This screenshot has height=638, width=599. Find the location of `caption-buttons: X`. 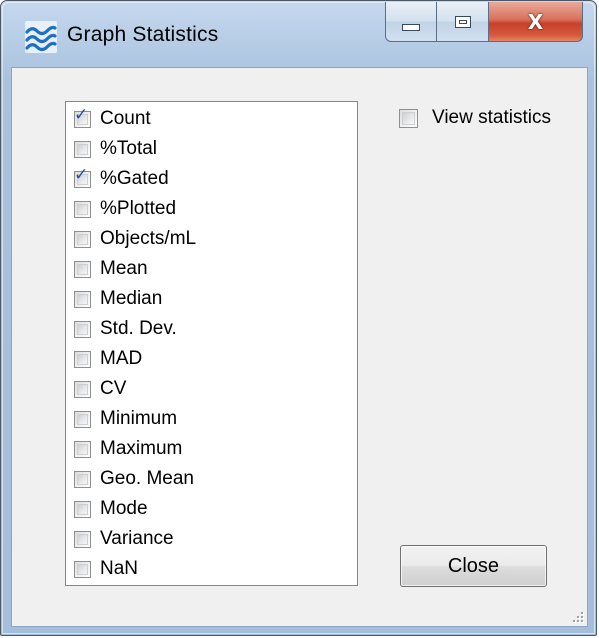

caption-buttons: X is located at coordinates (484, 22).